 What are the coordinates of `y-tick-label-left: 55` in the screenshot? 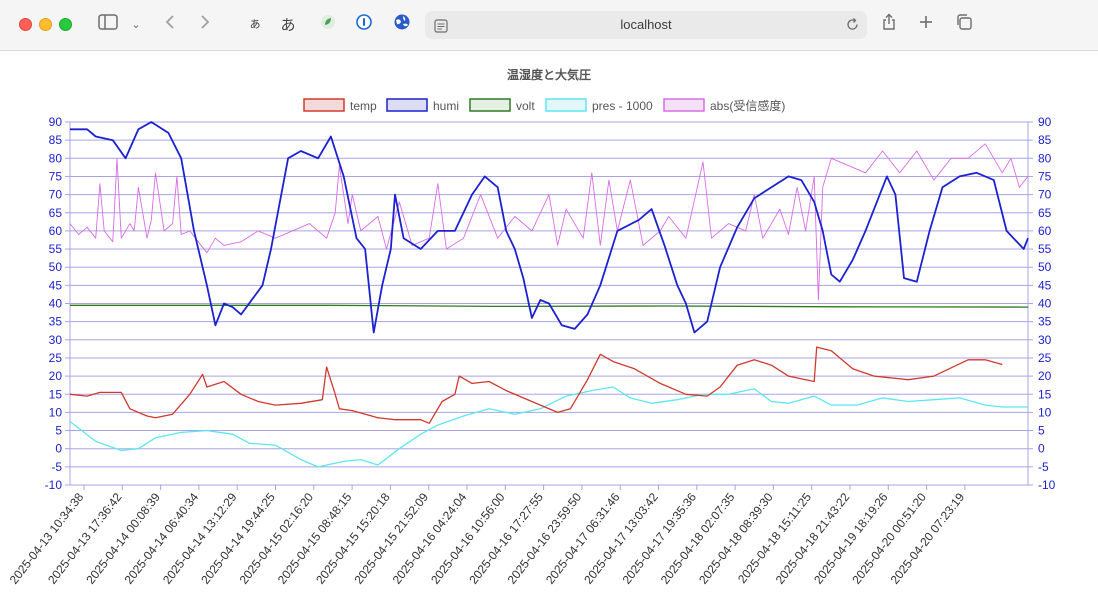 It's located at (56, 249).